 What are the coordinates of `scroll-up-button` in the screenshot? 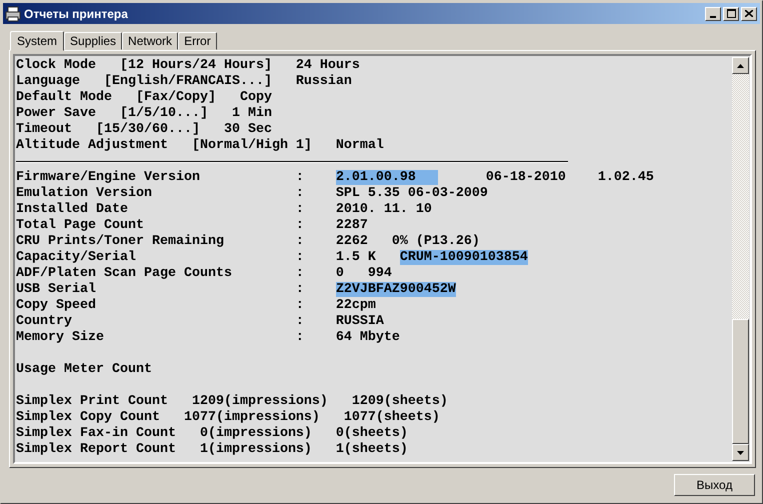 It's located at (740, 65).